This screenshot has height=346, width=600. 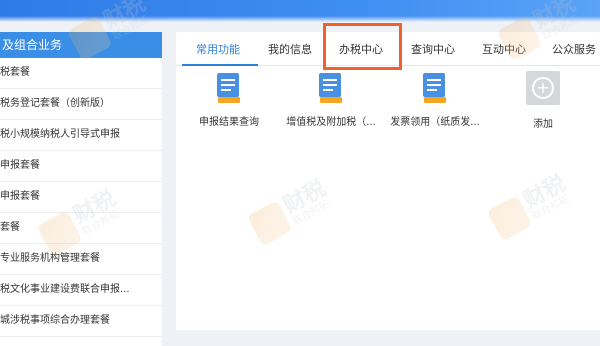 What do you see at coordinates (229, 122) in the screenshot?
I see `function-label: 申报结果查询` at bounding box center [229, 122].